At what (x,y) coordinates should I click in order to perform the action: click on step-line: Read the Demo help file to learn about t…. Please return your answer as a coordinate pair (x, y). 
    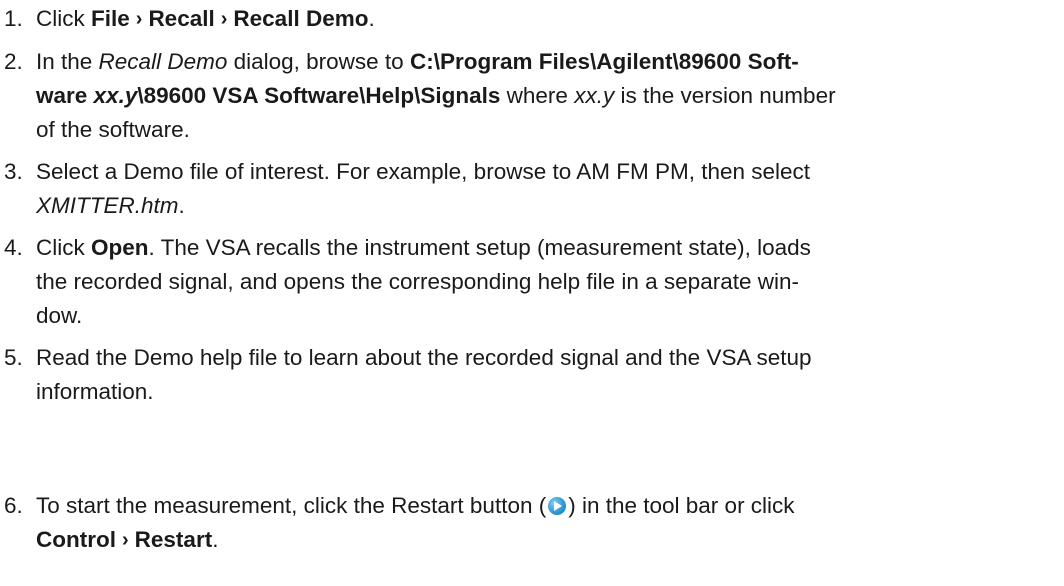
    Looking at the image, I should click on (544, 358).